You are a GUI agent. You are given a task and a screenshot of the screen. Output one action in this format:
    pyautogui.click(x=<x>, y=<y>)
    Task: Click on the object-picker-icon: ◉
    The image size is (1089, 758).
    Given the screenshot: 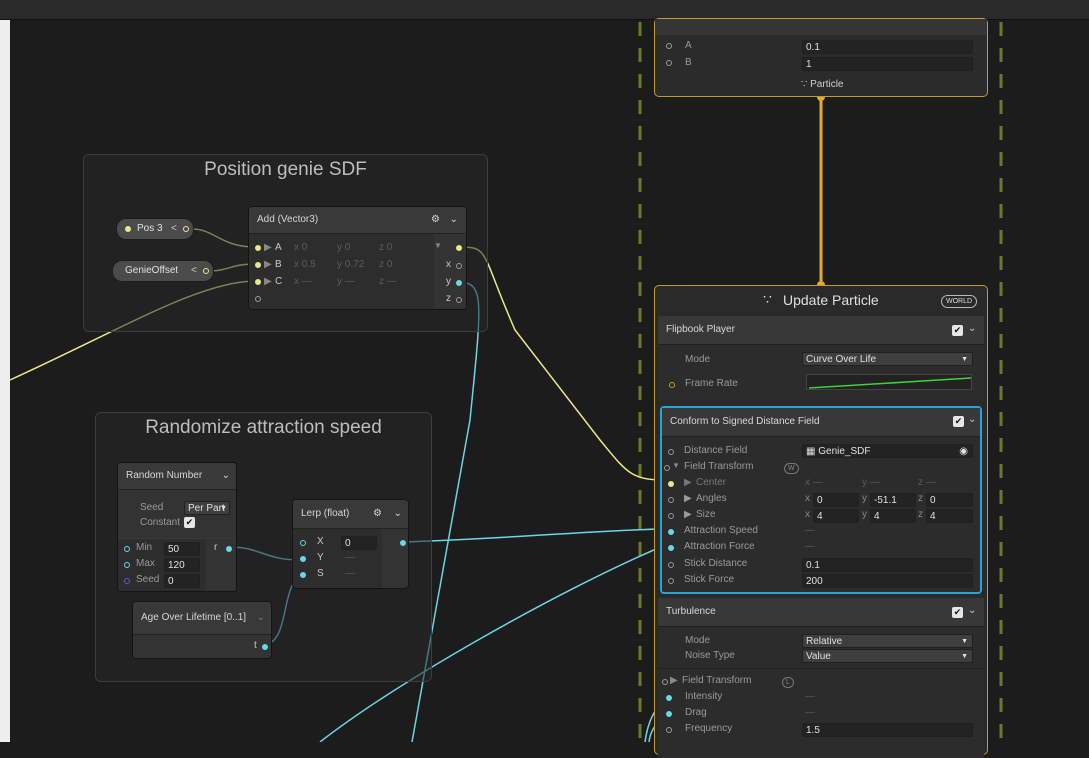 What is the action you would take?
    pyautogui.click(x=963, y=451)
    